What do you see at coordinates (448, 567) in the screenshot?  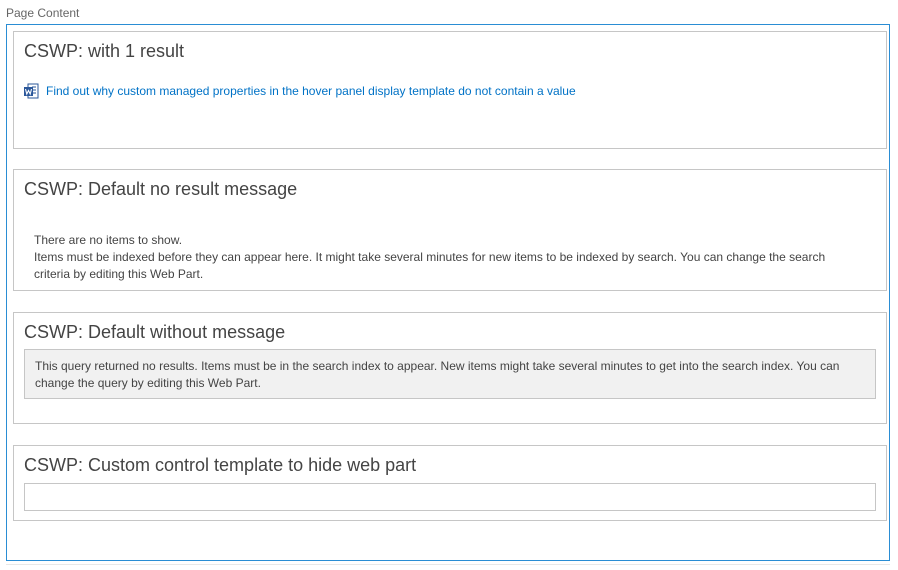 I see `page-bottom-divider` at bounding box center [448, 567].